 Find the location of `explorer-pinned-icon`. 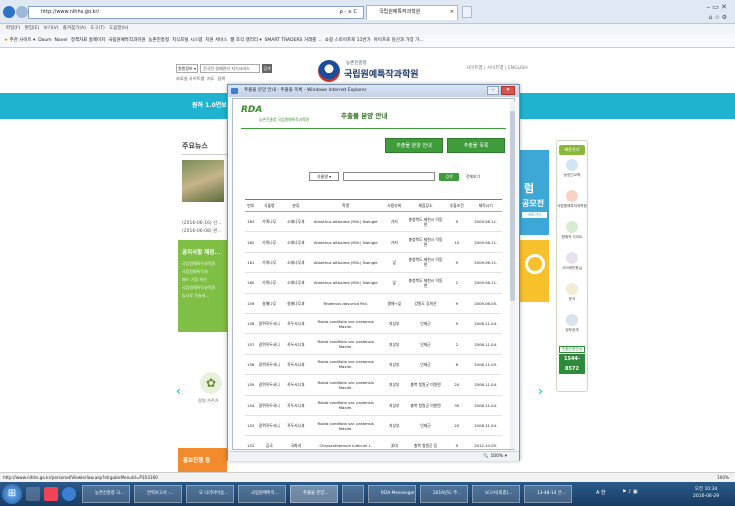

explorer-pinned-icon is located at coordinates (33, 494).